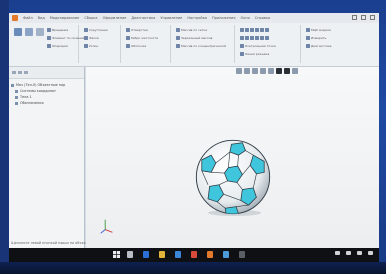 Image resolution: width=386 pixels, height=274 pixels. Describe the element at coordinates (279, 71) in the screenshot. I see `shaded-icon` at that location.